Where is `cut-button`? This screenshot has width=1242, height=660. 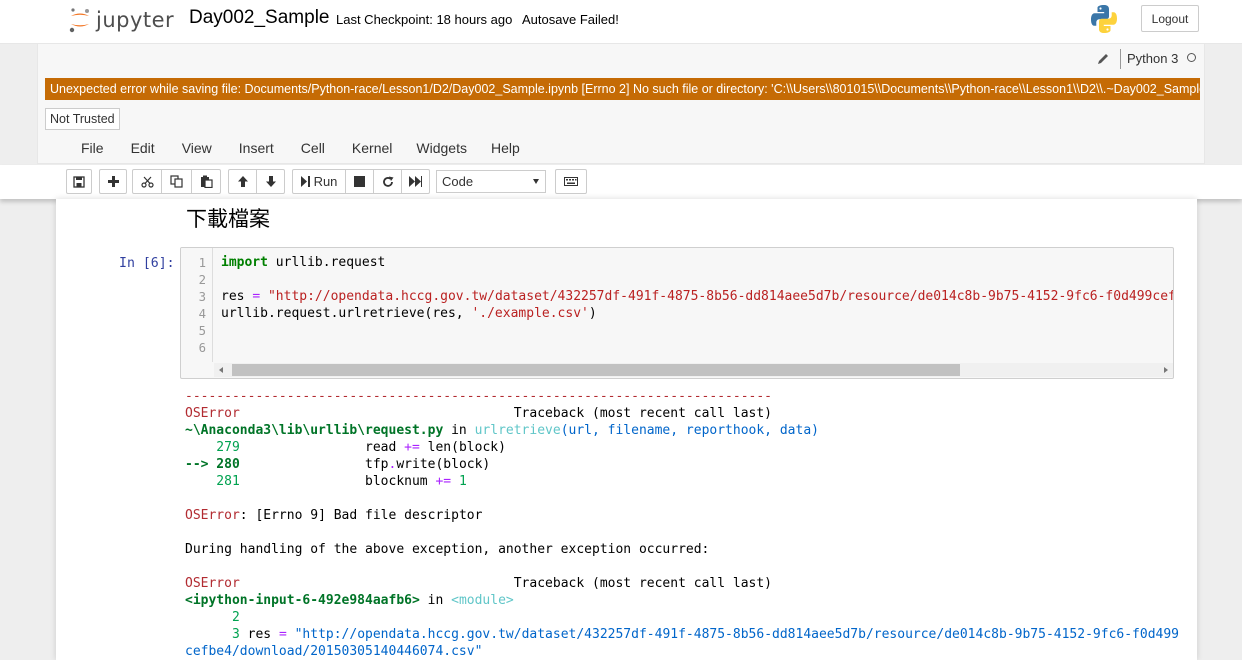
cut-button is located at coordinates (147, 181).